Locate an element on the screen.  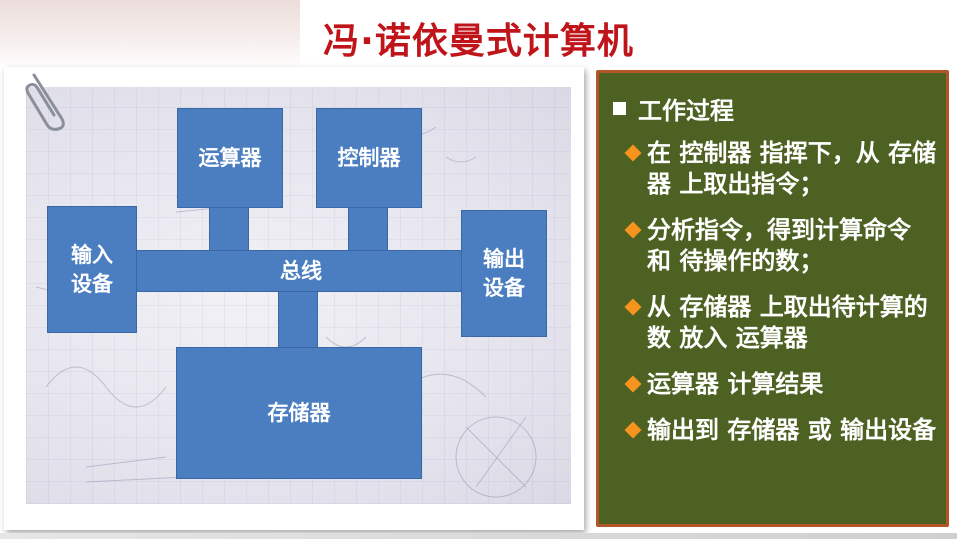
input-device-label: 输入 设备 is located at coordinates (92, 269).